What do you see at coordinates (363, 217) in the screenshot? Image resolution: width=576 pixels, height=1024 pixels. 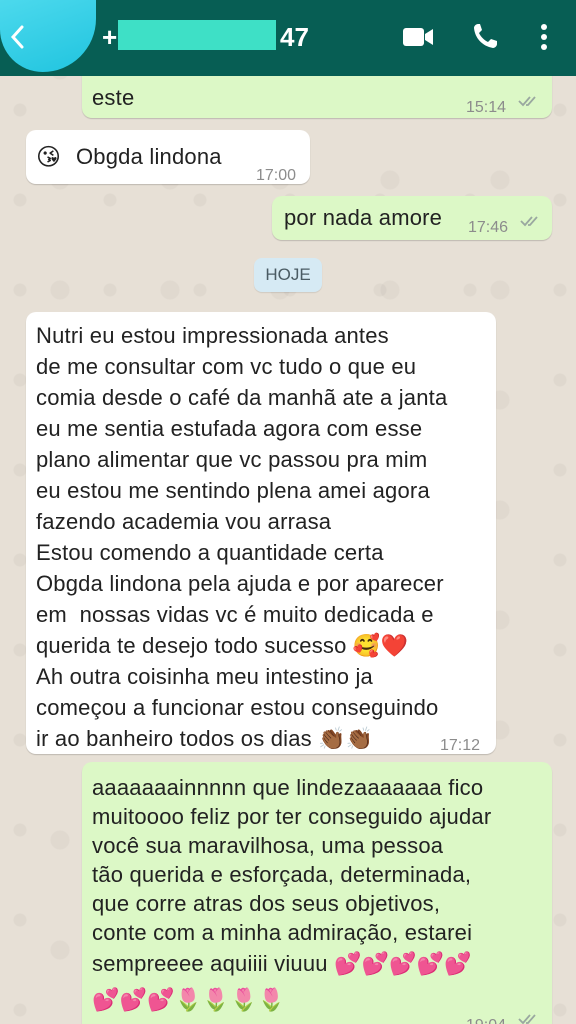 I see `message-text: por nada amore` at bounding box center [363, 217].